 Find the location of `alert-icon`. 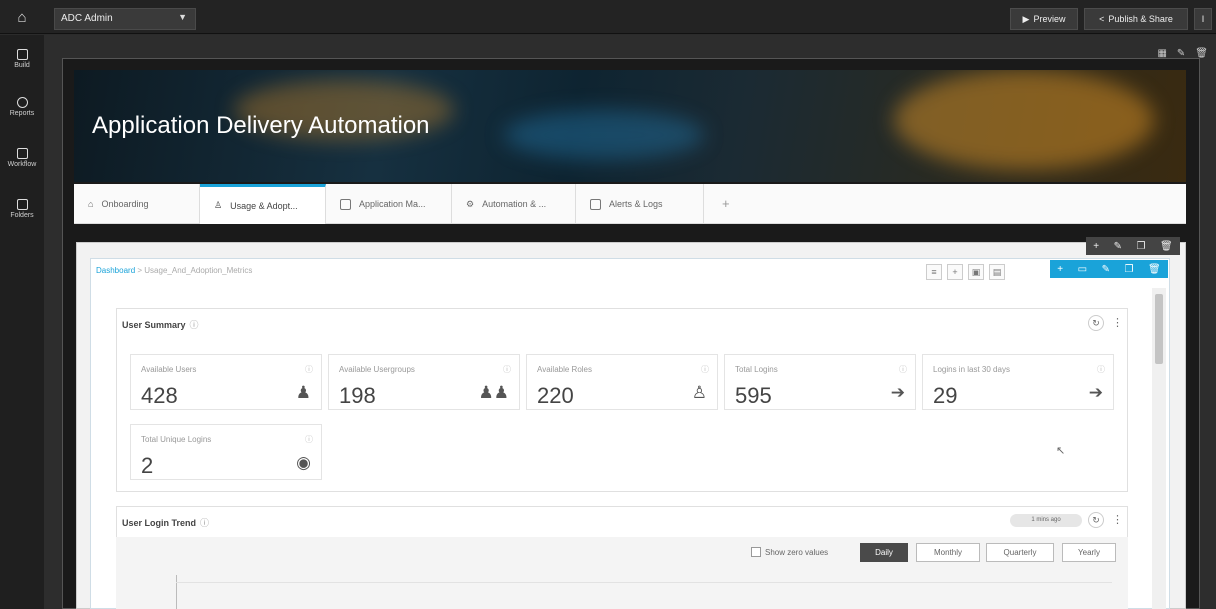

alert-icon is located at coordinates (595, 204).